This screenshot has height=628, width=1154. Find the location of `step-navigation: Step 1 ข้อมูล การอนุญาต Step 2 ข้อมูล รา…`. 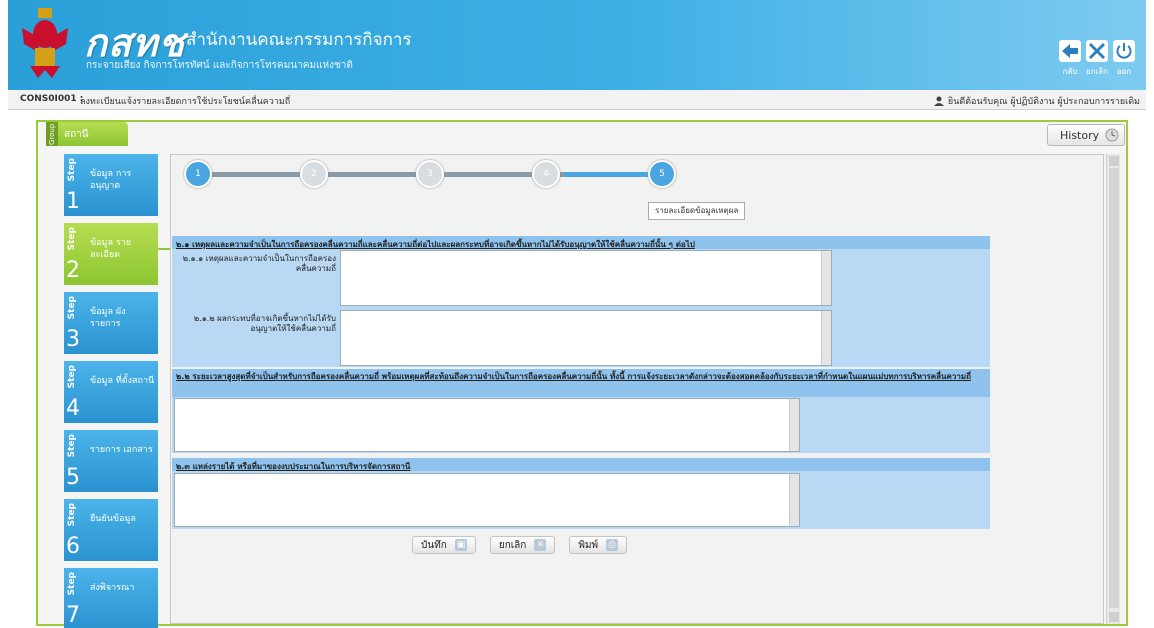

step-navigation: Step 1 ข้อมูล การอนุญาต Step 2 ข้อมูล รา… is located at coordinates (111, 391).